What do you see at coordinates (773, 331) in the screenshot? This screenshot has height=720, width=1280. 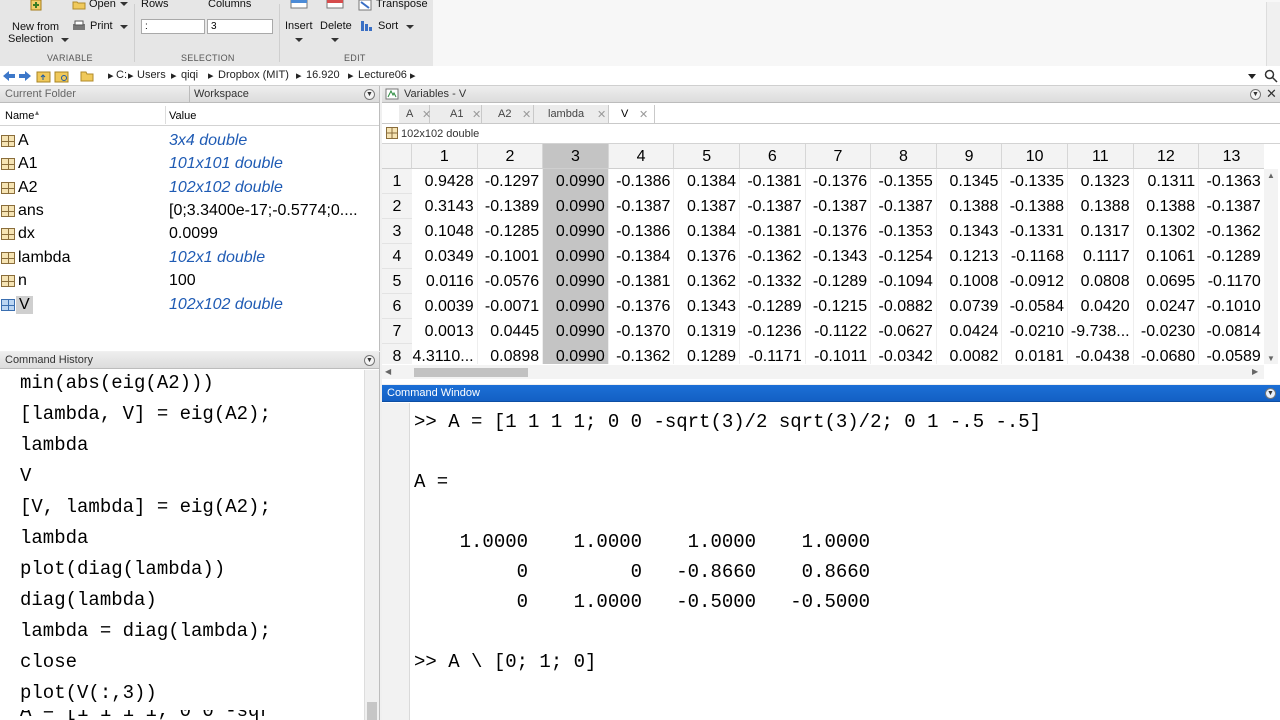 I see `grid-cell: -0.1236` at bounding box center [773, 331].